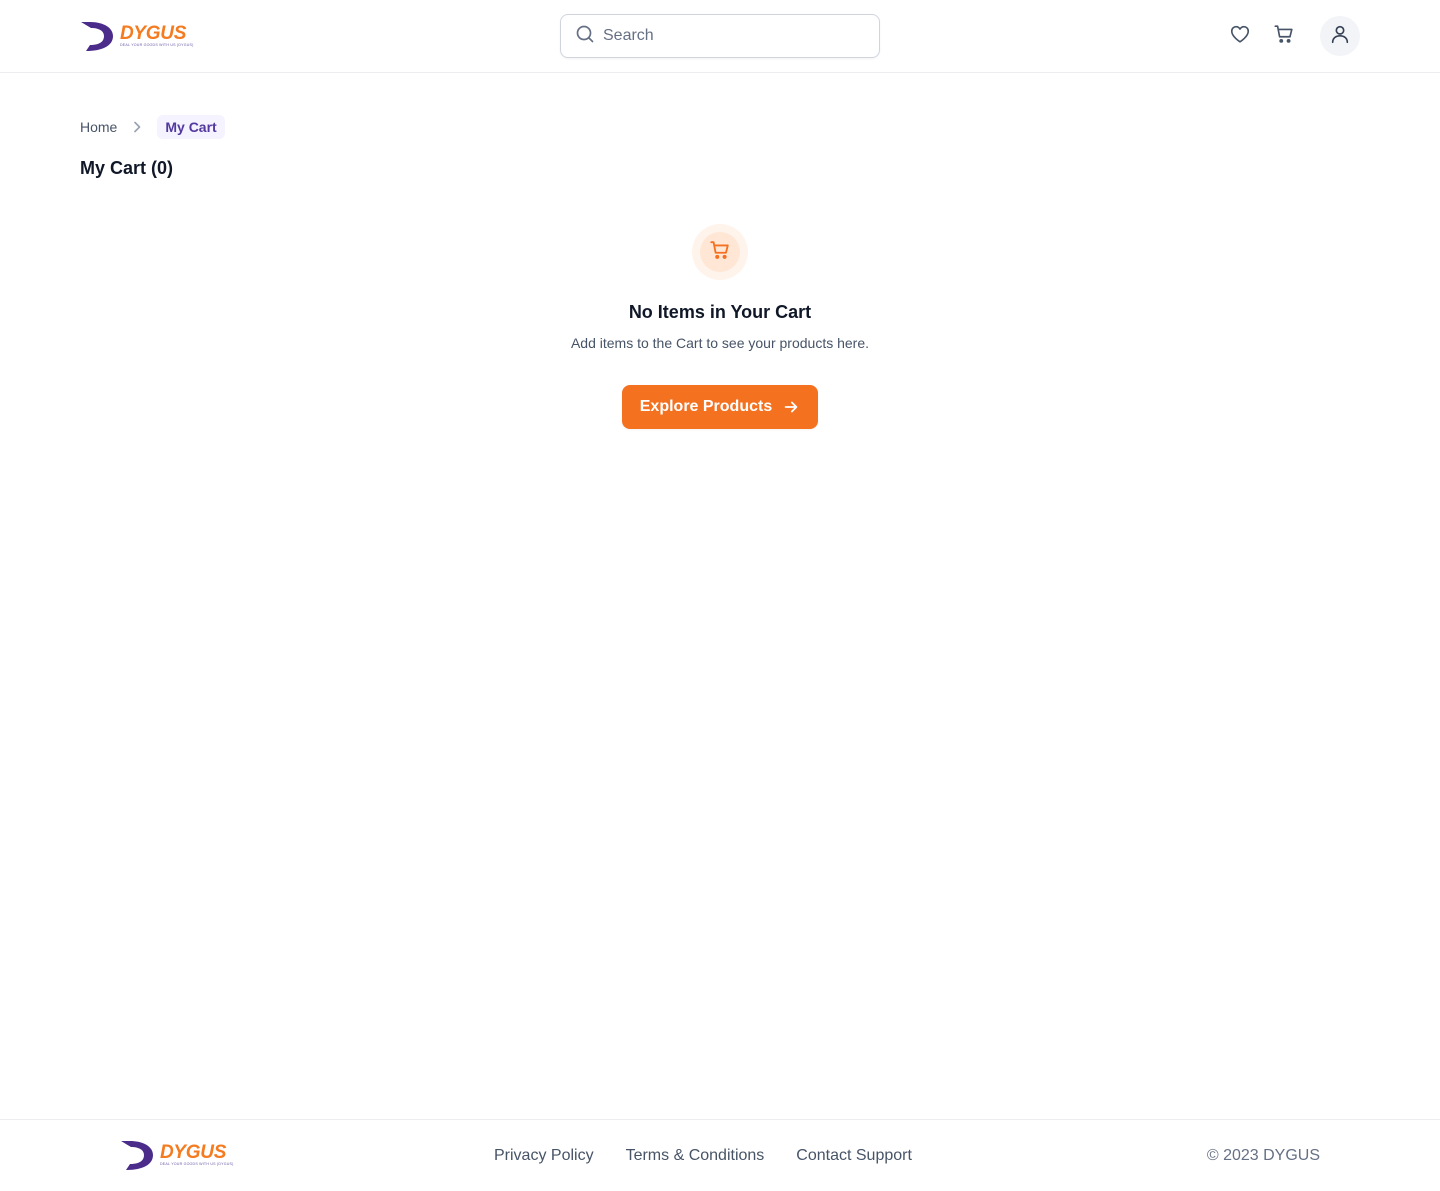  What do you see at coordinates (854, 1156) in the screenshot?
I see `contact-support-link: Contact Support` at bounding box center [854, 1156].